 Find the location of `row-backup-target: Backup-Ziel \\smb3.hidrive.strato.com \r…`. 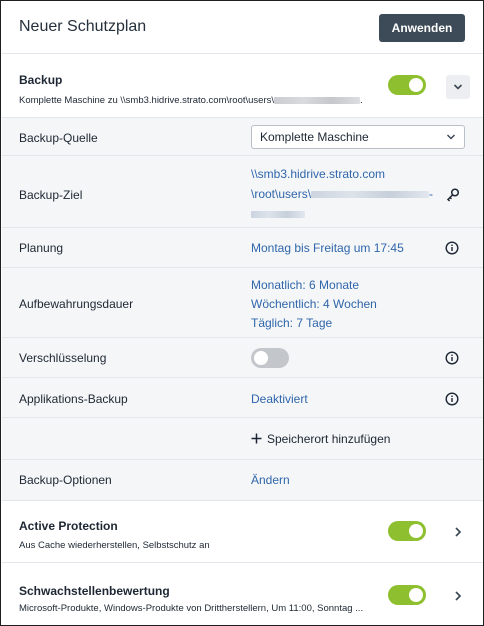

row-backup-target: Backup-Ziel \\smb3.hidrive.strato.com \r… is located at coordinates (242, 192).